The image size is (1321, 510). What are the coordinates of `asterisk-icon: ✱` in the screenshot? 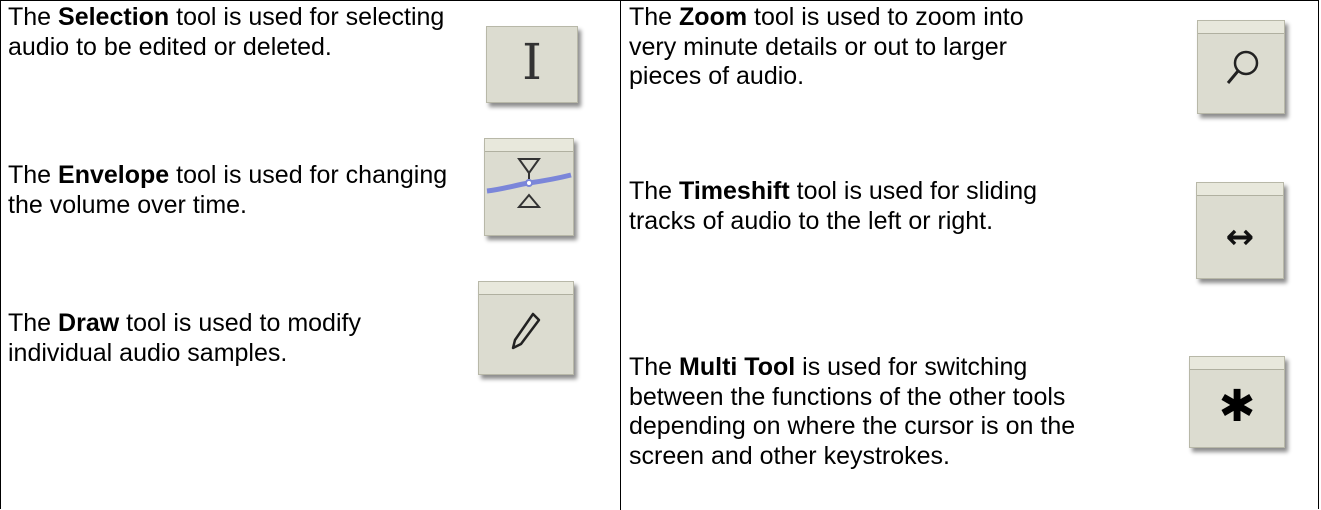 It's located at (1237, 406).